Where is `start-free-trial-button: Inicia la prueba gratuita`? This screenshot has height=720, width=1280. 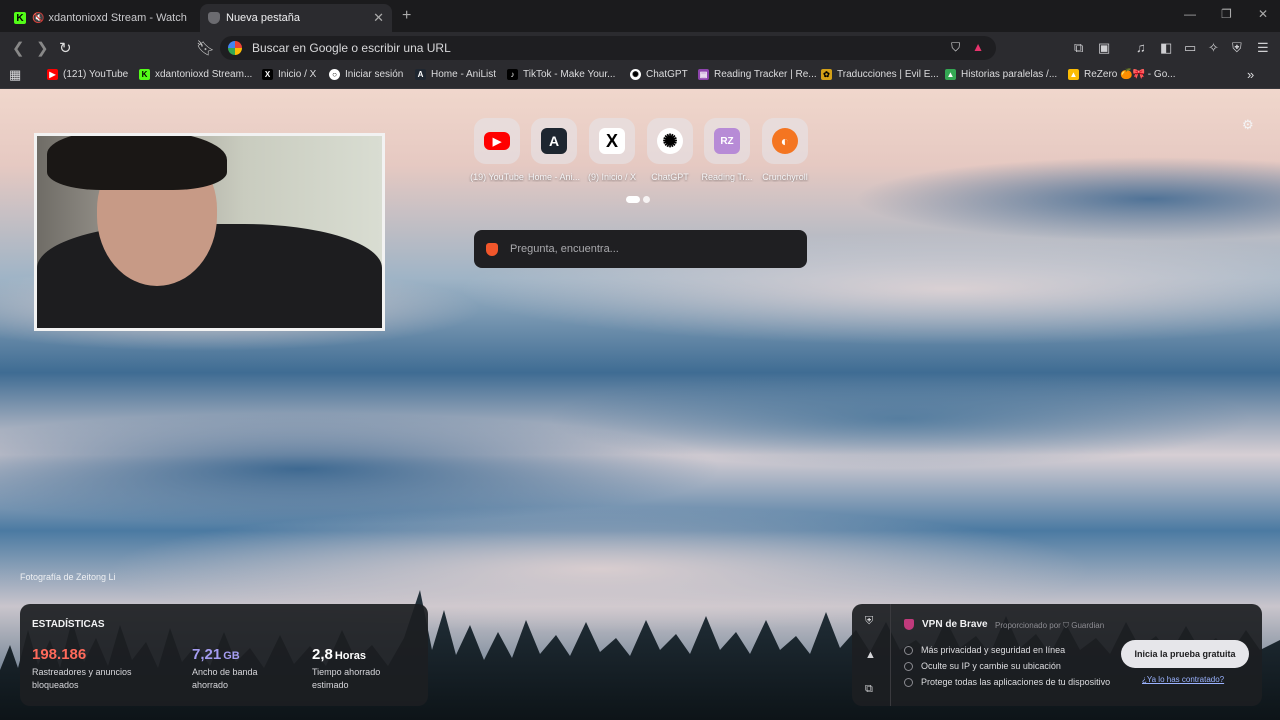
start-free-trial-button: Inicia la prueba gratuita is located at coordinates (1185, 654).